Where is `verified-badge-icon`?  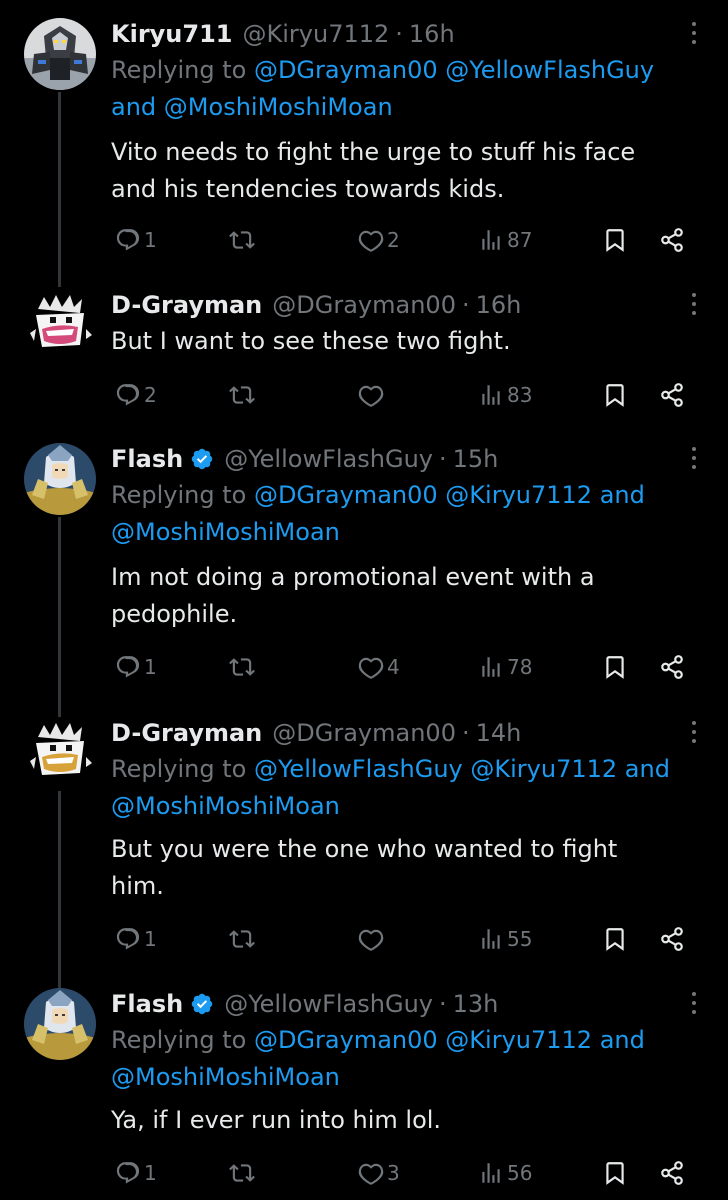 verified-badge-icon is located at coordinates (202, 1004).